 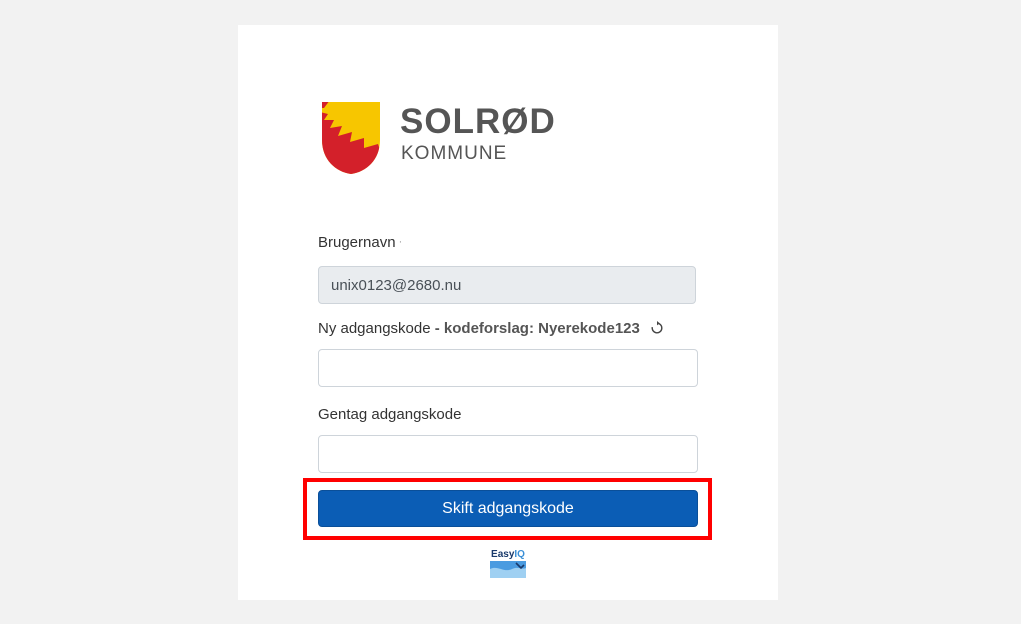 I want to click on change-password-button: Skift adgangskode, so click(x=508, y=508).